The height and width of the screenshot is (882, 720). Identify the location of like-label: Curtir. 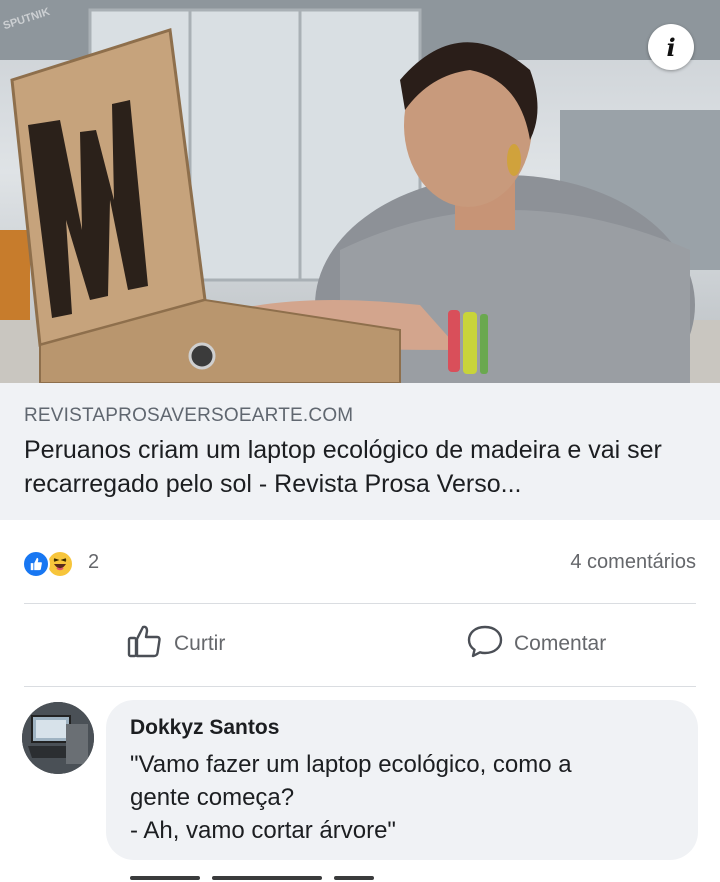
(200, 643).